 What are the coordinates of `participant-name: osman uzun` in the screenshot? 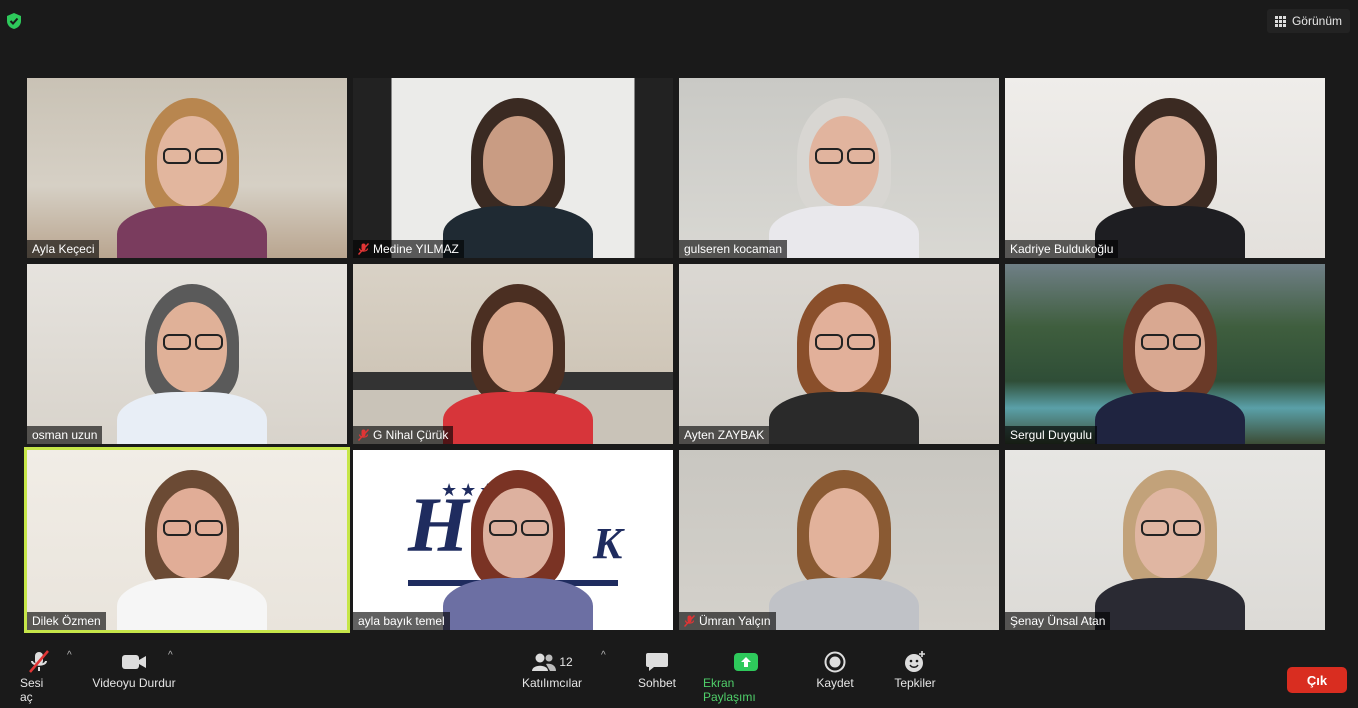 It's located at (65, 435).